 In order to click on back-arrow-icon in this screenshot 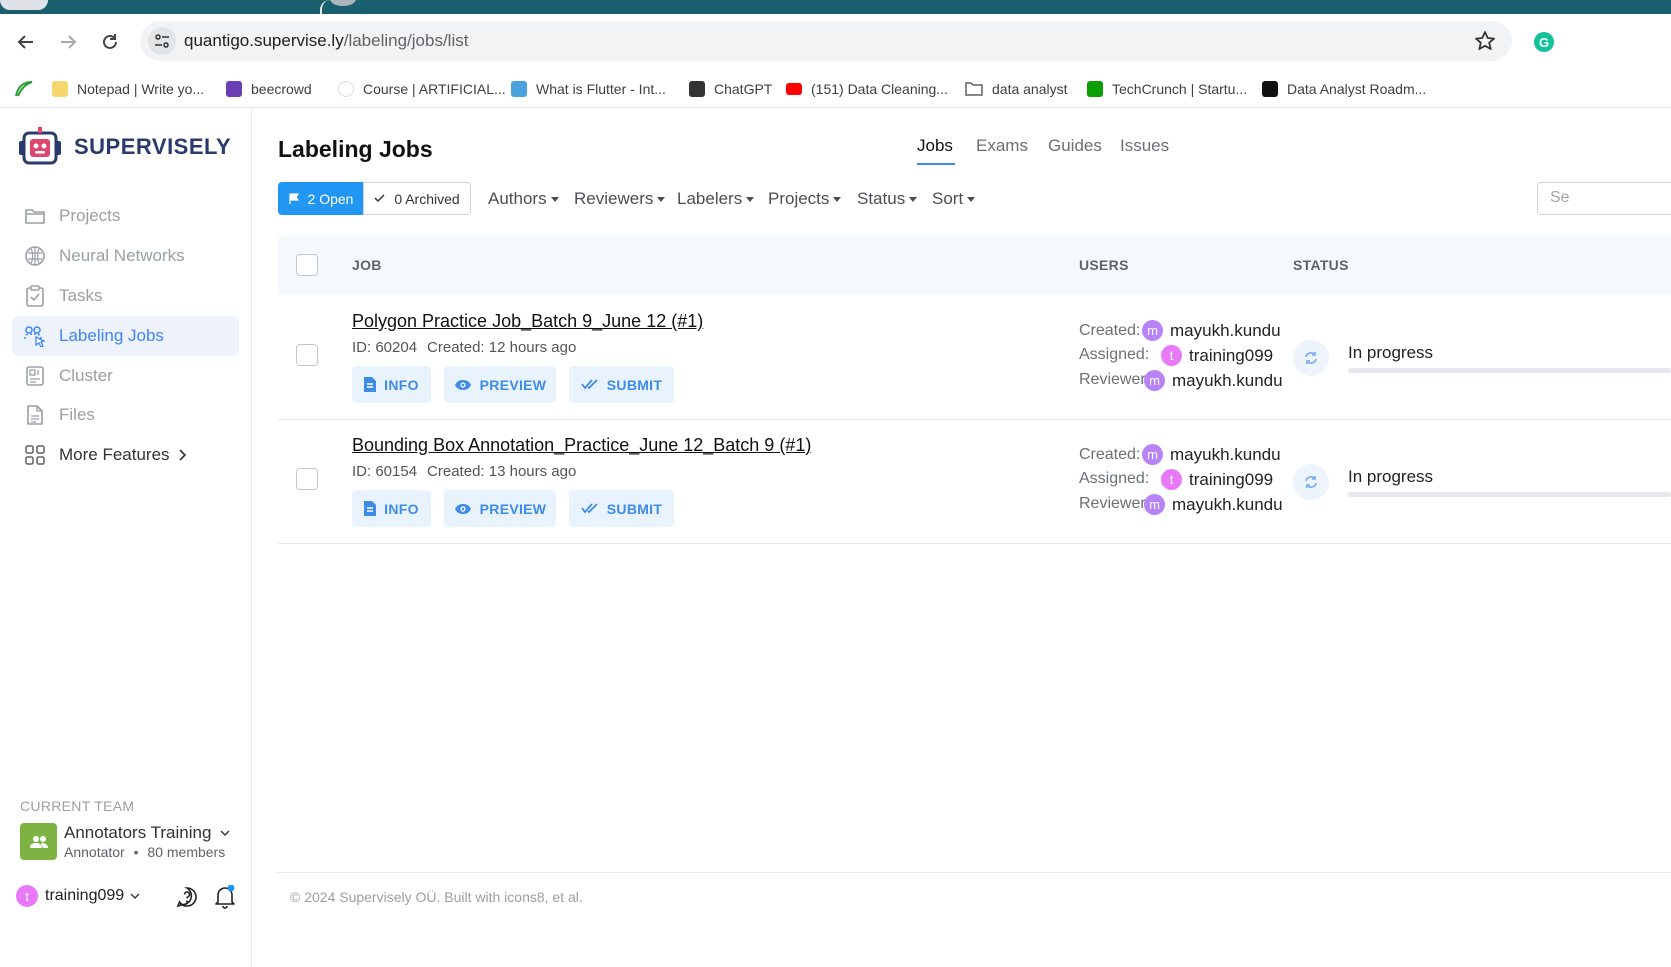, I will do `click(25, 42)`.